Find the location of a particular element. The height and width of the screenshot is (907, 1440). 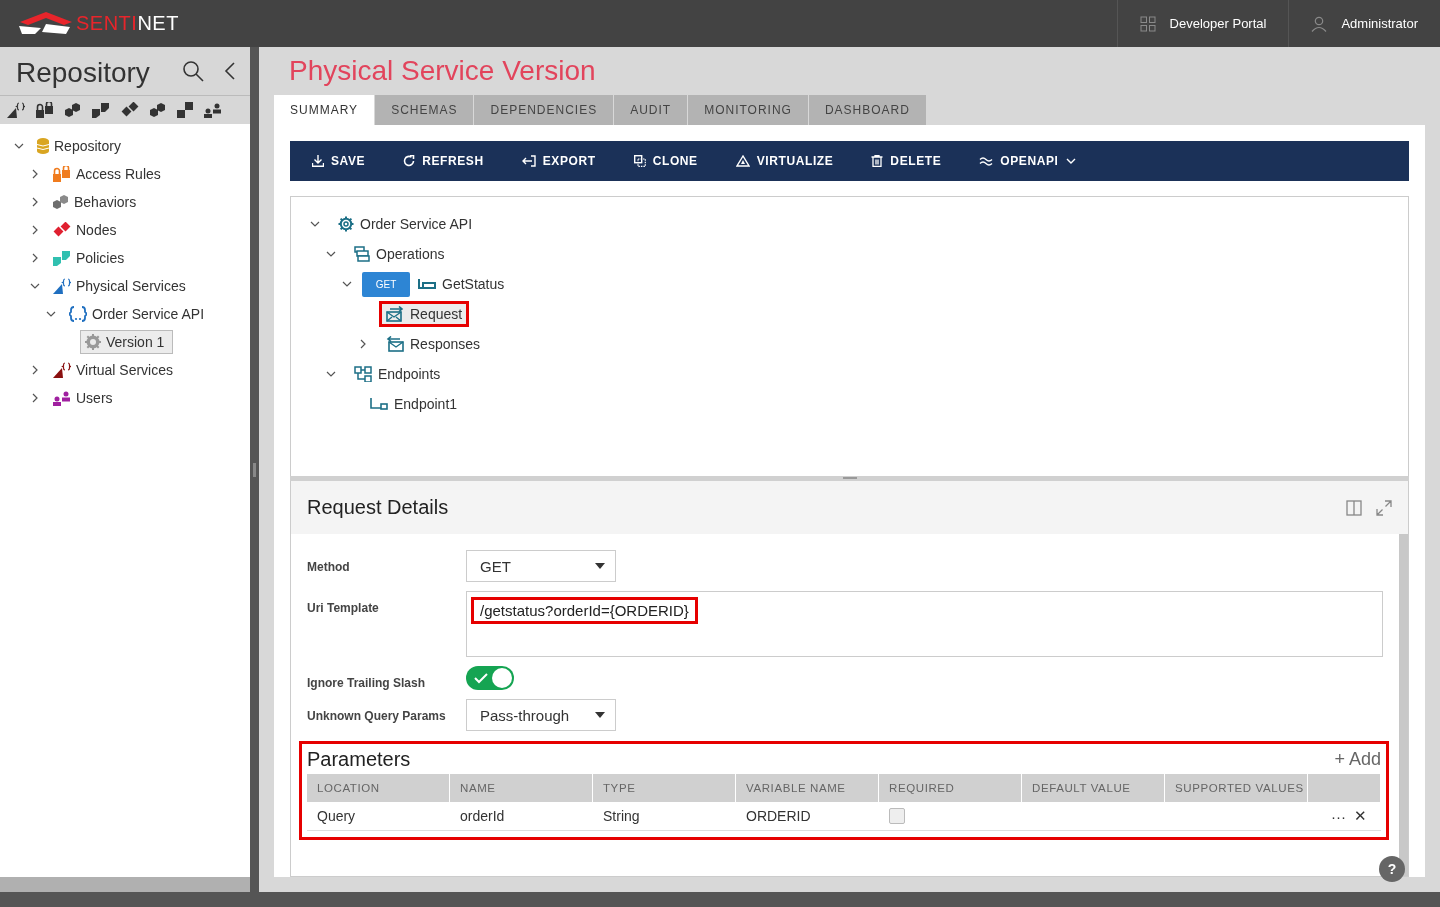

toolbar-button: DELETE is located at coordinates (906, 161).